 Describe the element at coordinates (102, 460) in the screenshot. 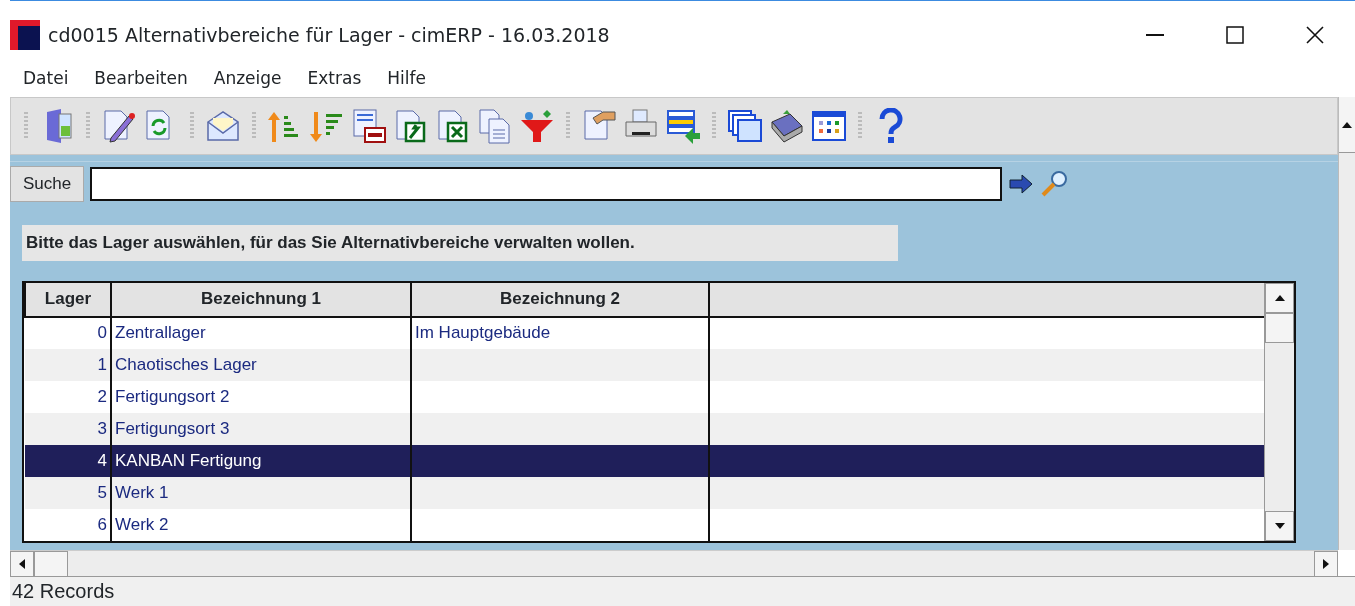

I see `table-cell: 4` at that location.